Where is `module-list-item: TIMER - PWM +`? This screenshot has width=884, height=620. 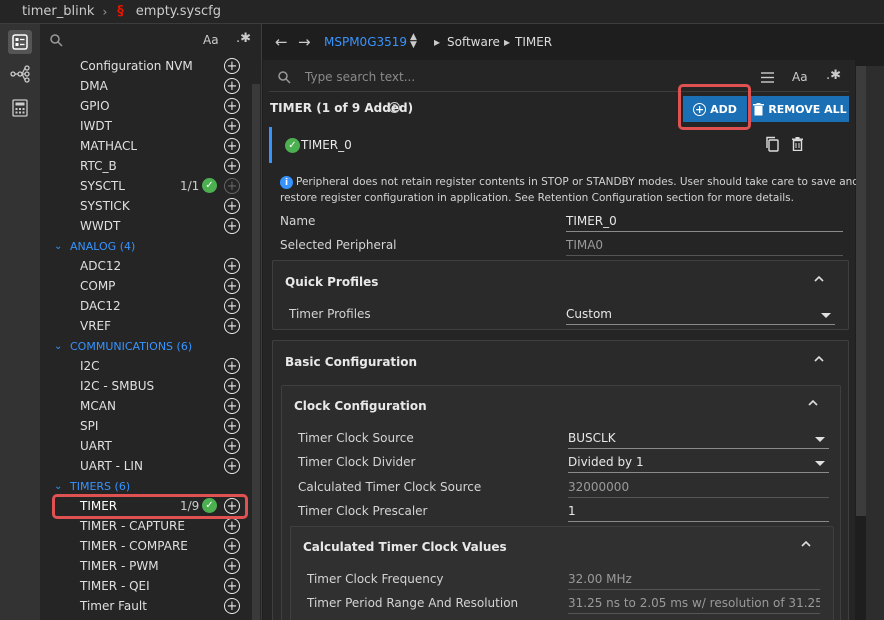
module-list-item: TIMER - PWM + is located at coordinates (145, 566).